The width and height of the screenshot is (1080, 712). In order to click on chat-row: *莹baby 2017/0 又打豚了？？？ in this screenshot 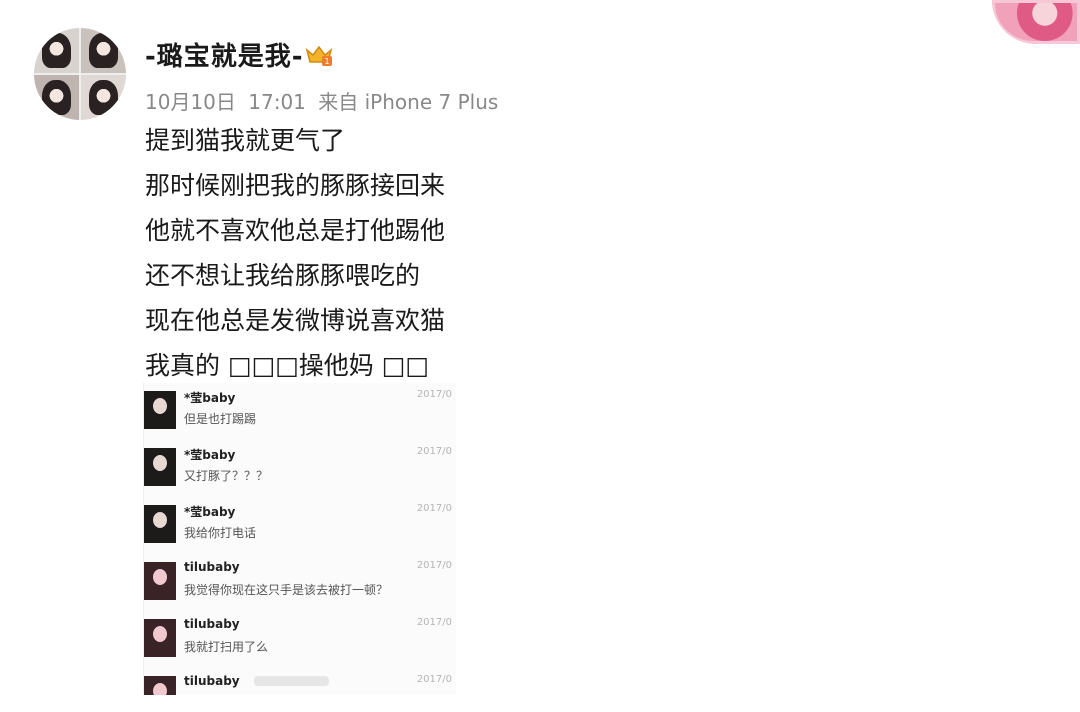, I will do `click(300, 468)`.